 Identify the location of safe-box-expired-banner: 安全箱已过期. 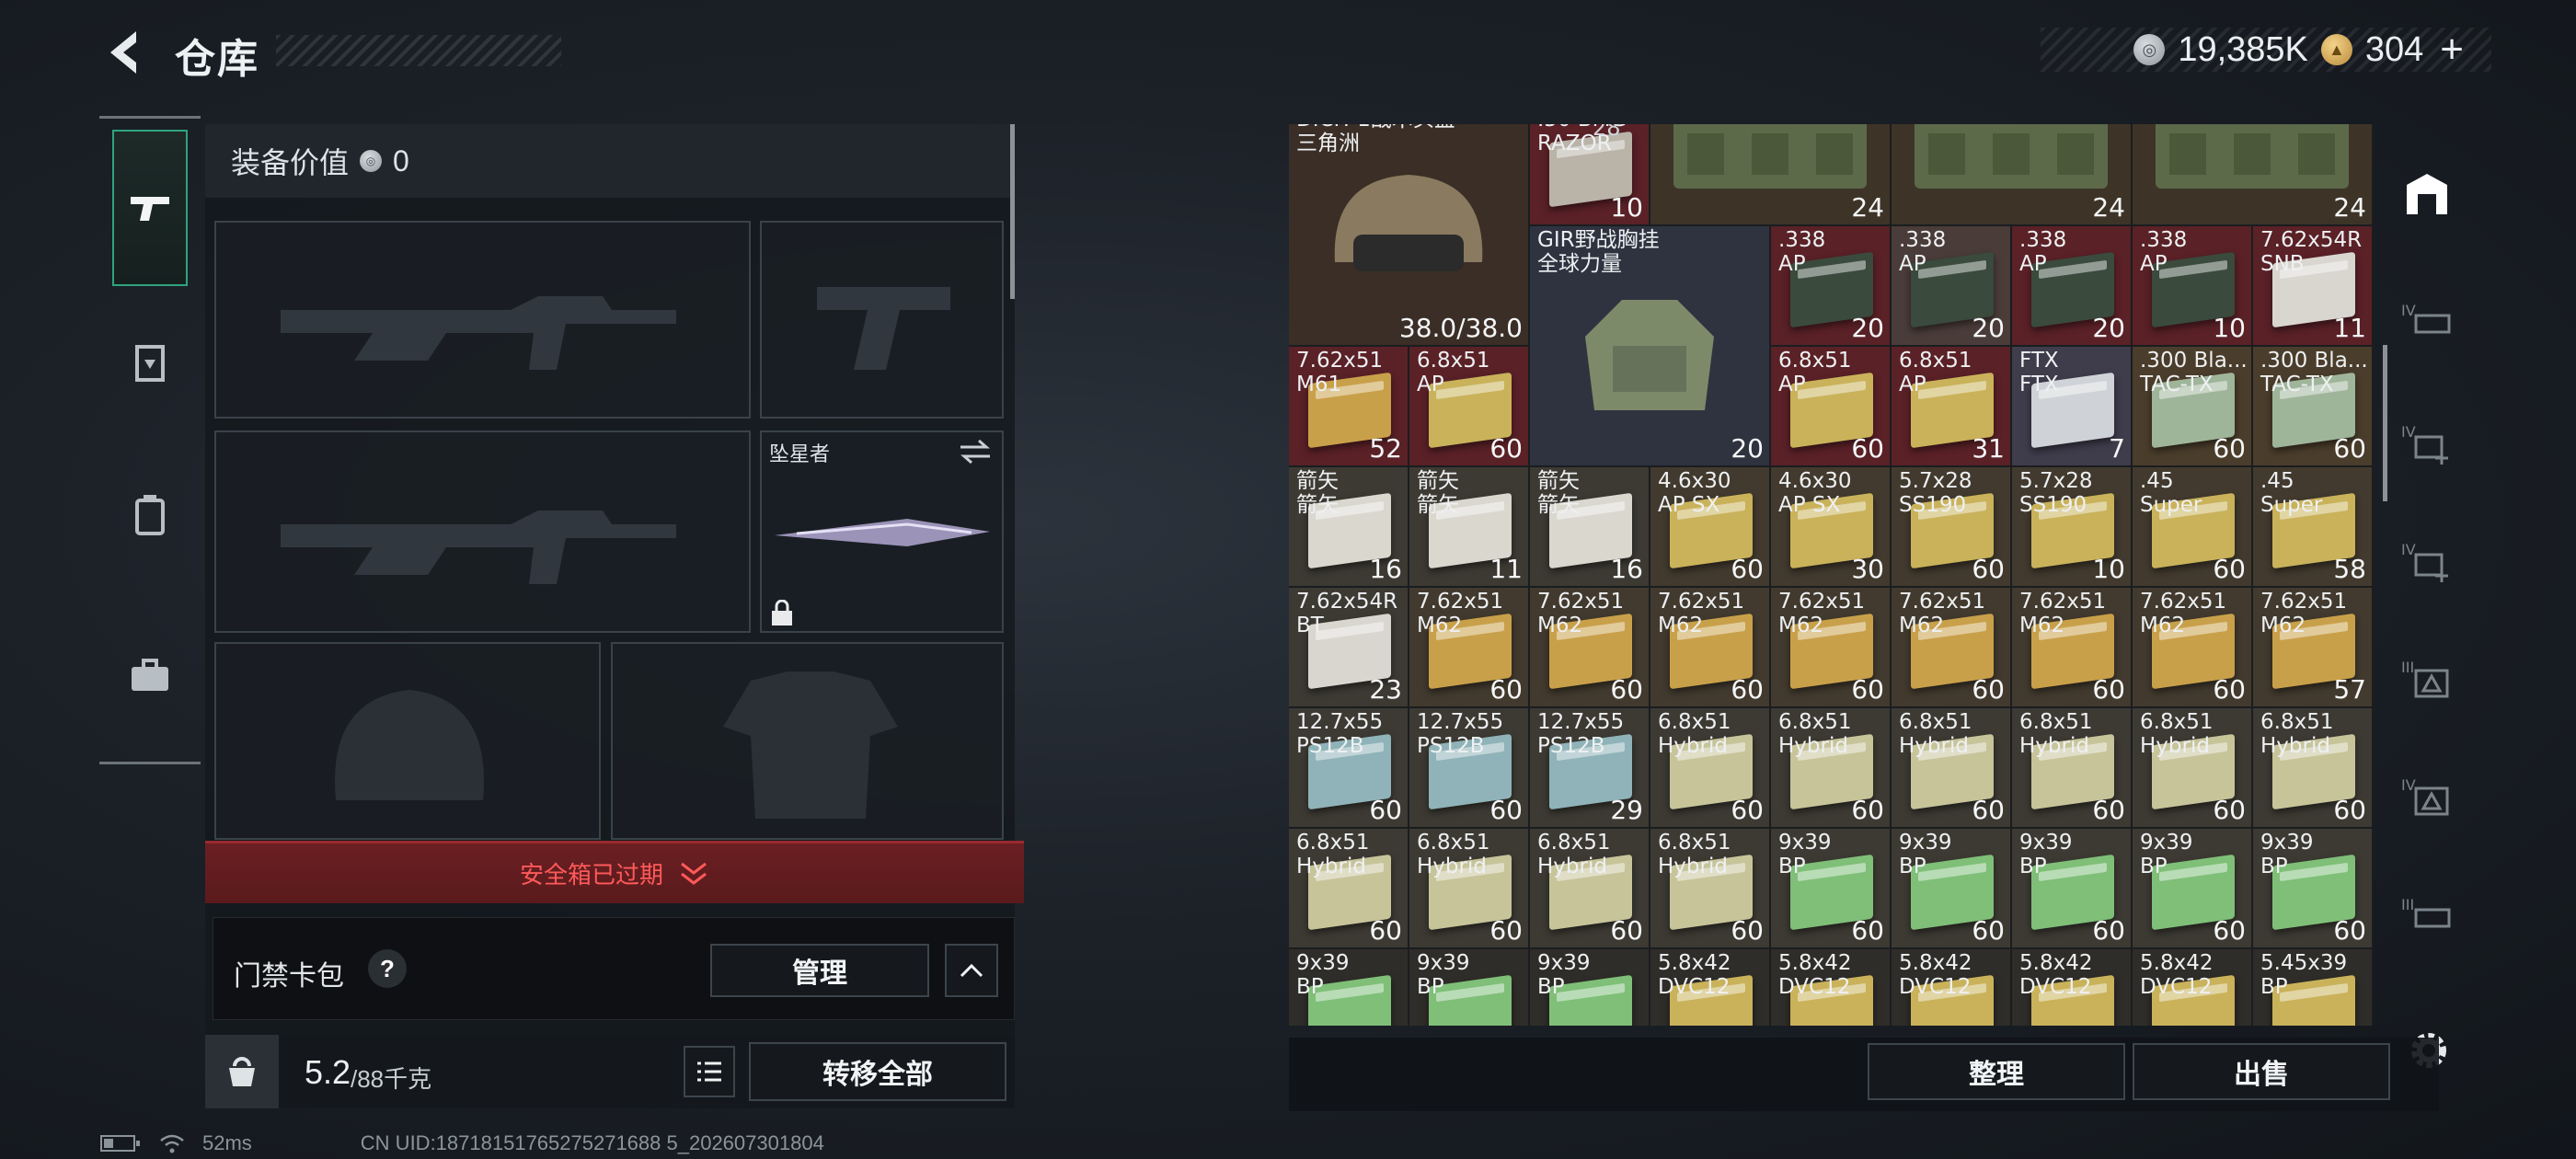
(614, 872).